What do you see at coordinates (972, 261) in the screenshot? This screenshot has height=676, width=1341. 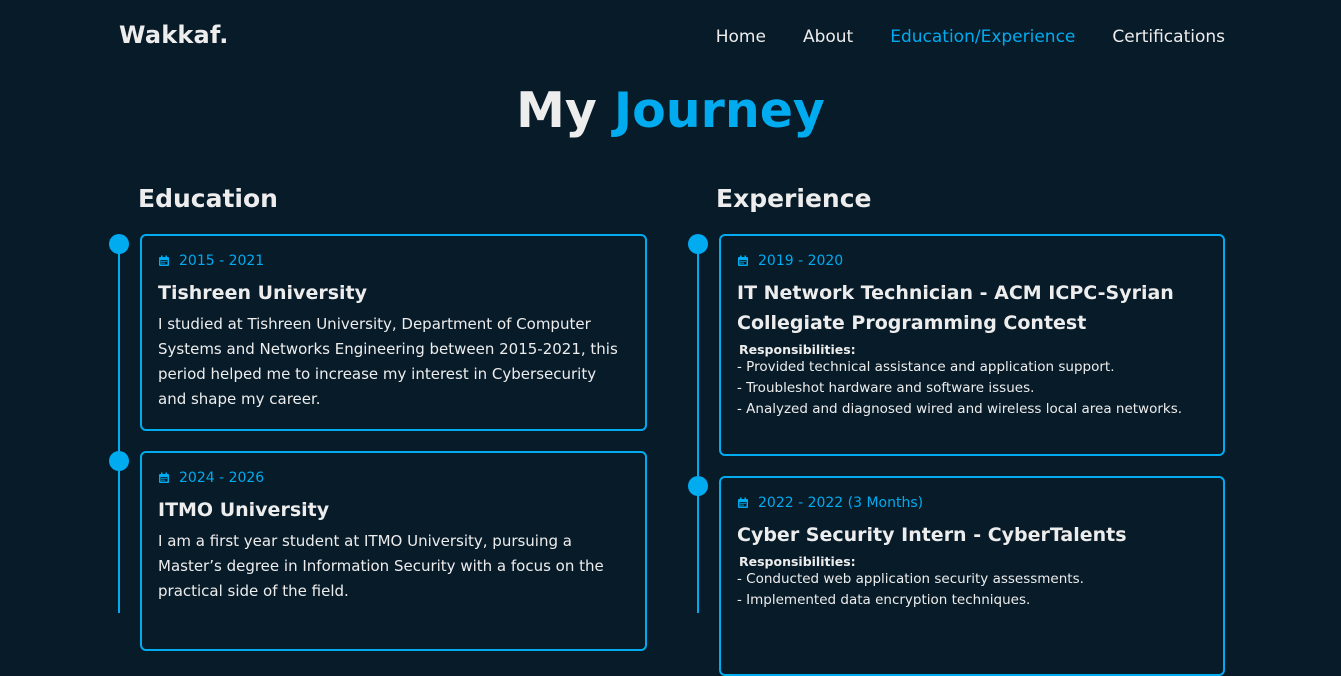 I see `experience-years: 2019 - 2020` at bounding box center [972, 261].